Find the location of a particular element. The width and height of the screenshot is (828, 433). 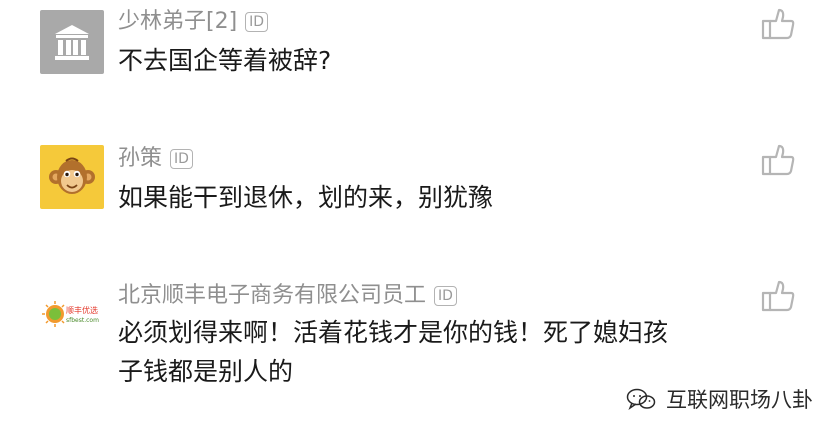

watermark-text: 互联网职场八卦 is located at coordinates (739, 400).